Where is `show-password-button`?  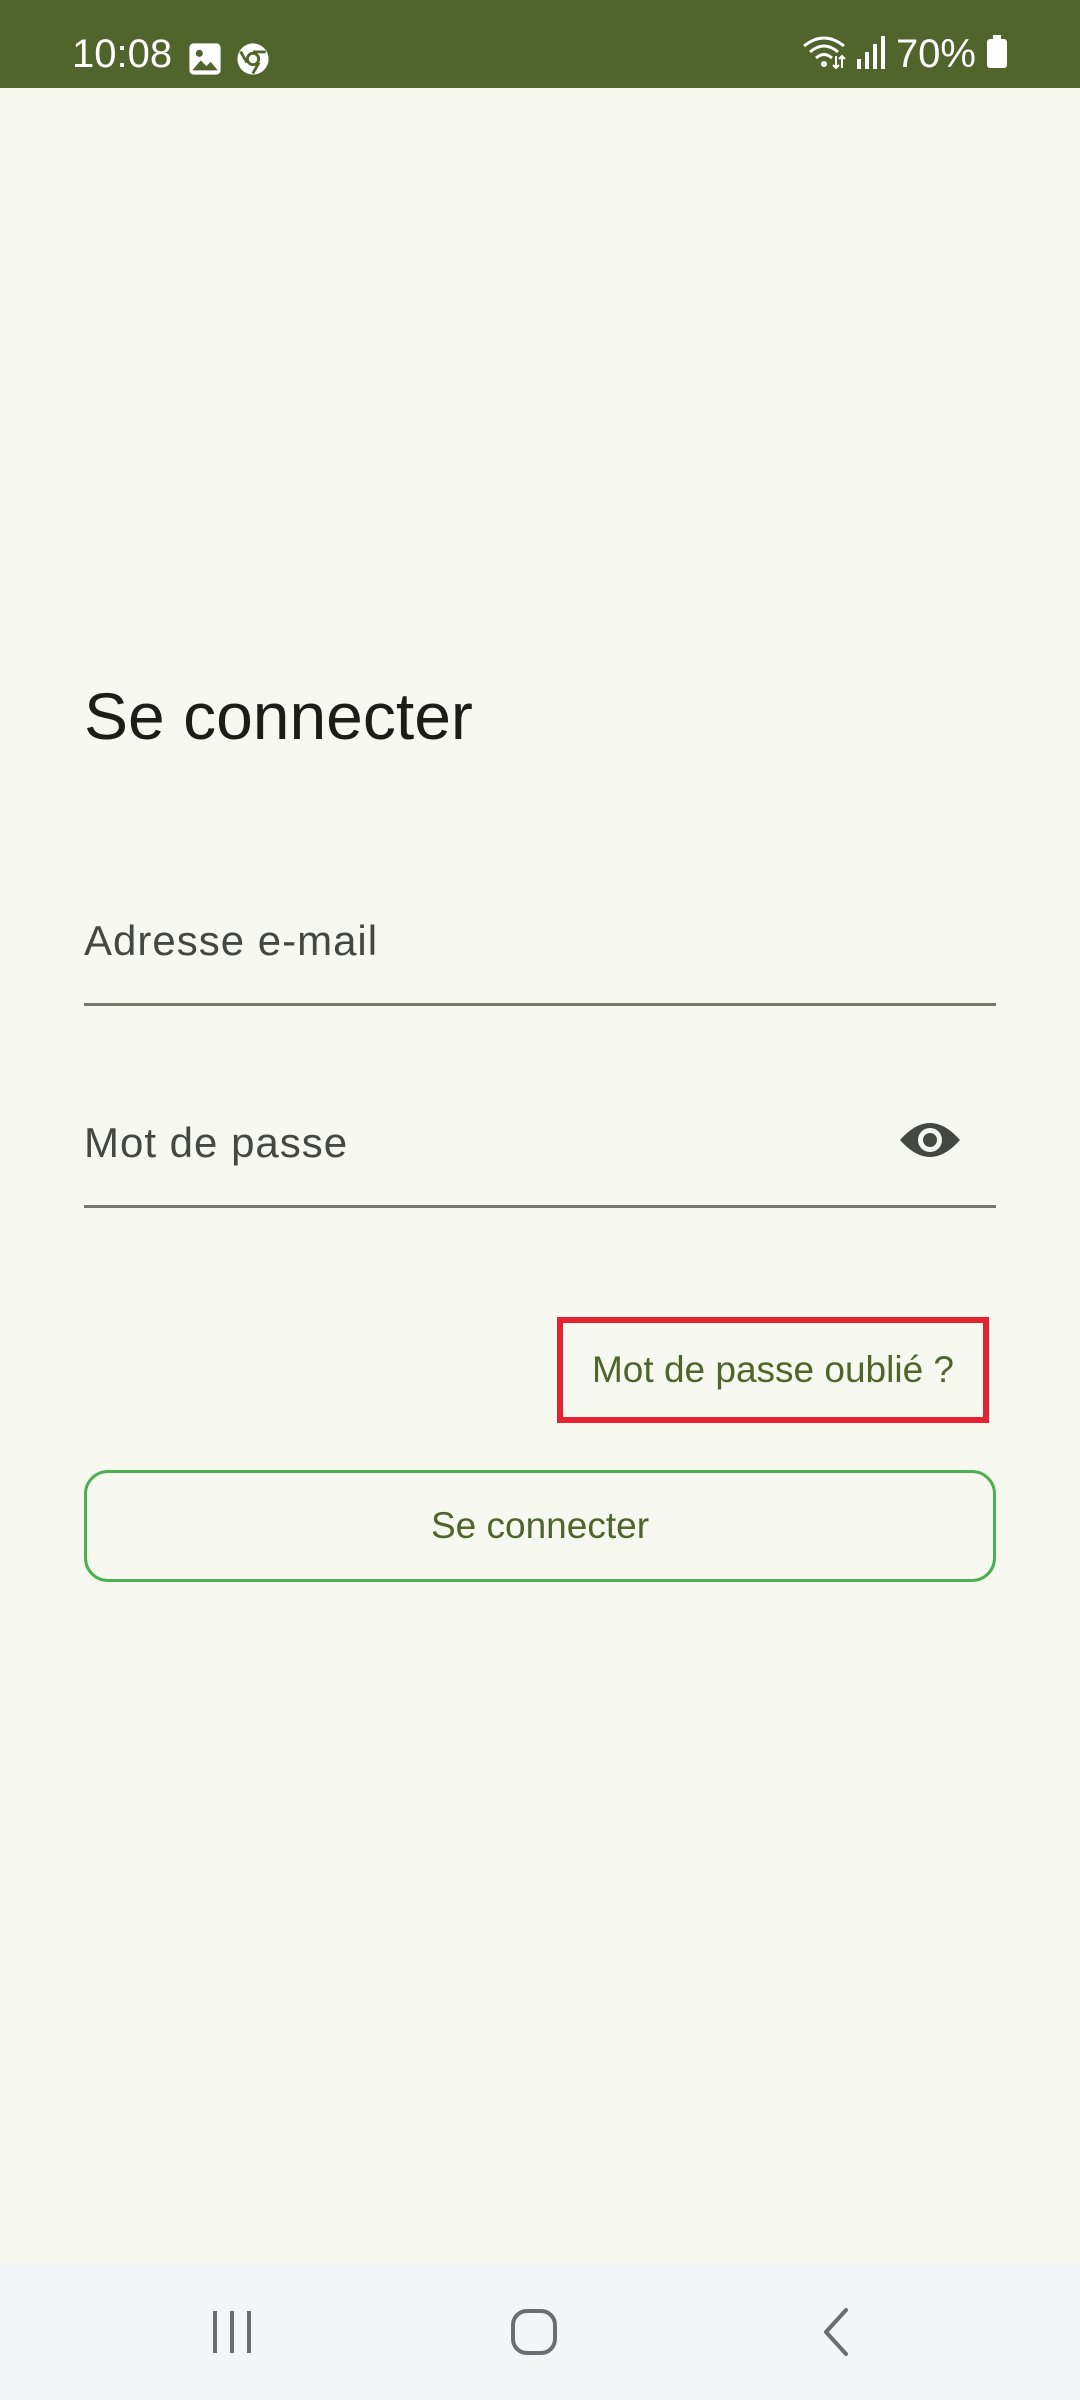 show-password-button is located at coordinates (930, 1142).